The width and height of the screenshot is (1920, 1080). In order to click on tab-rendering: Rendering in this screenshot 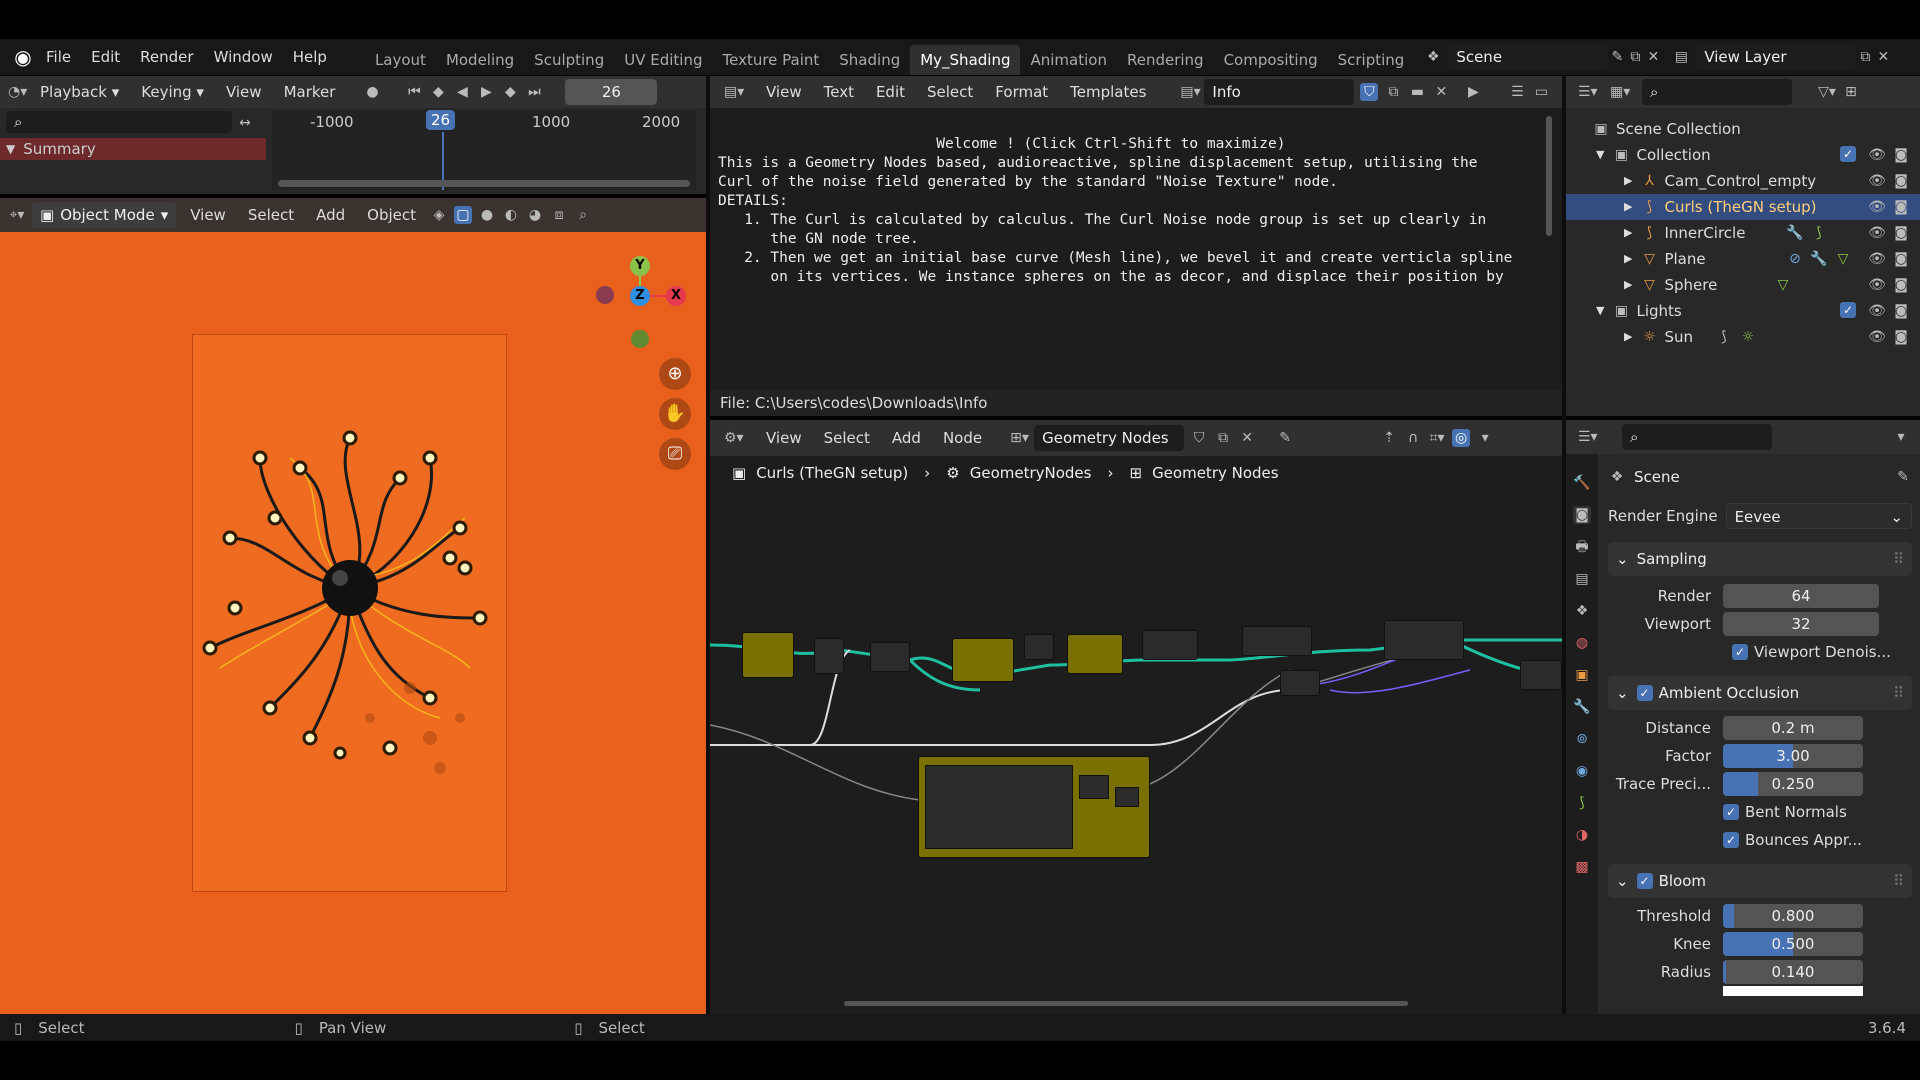, I will do `click(1165, 60)`.